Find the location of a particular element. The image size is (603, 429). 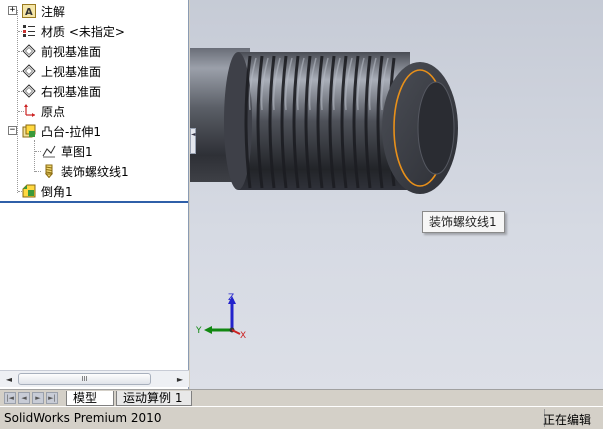

tree-item-label: 原点 is located at coordinates (53, 111).